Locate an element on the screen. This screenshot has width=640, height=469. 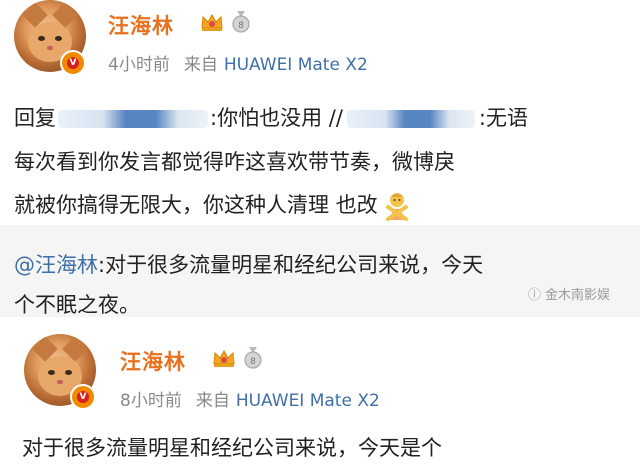
post-text: 就被你搞得无限大，你这种人清理 也改 is located at coordinates (196, 205).